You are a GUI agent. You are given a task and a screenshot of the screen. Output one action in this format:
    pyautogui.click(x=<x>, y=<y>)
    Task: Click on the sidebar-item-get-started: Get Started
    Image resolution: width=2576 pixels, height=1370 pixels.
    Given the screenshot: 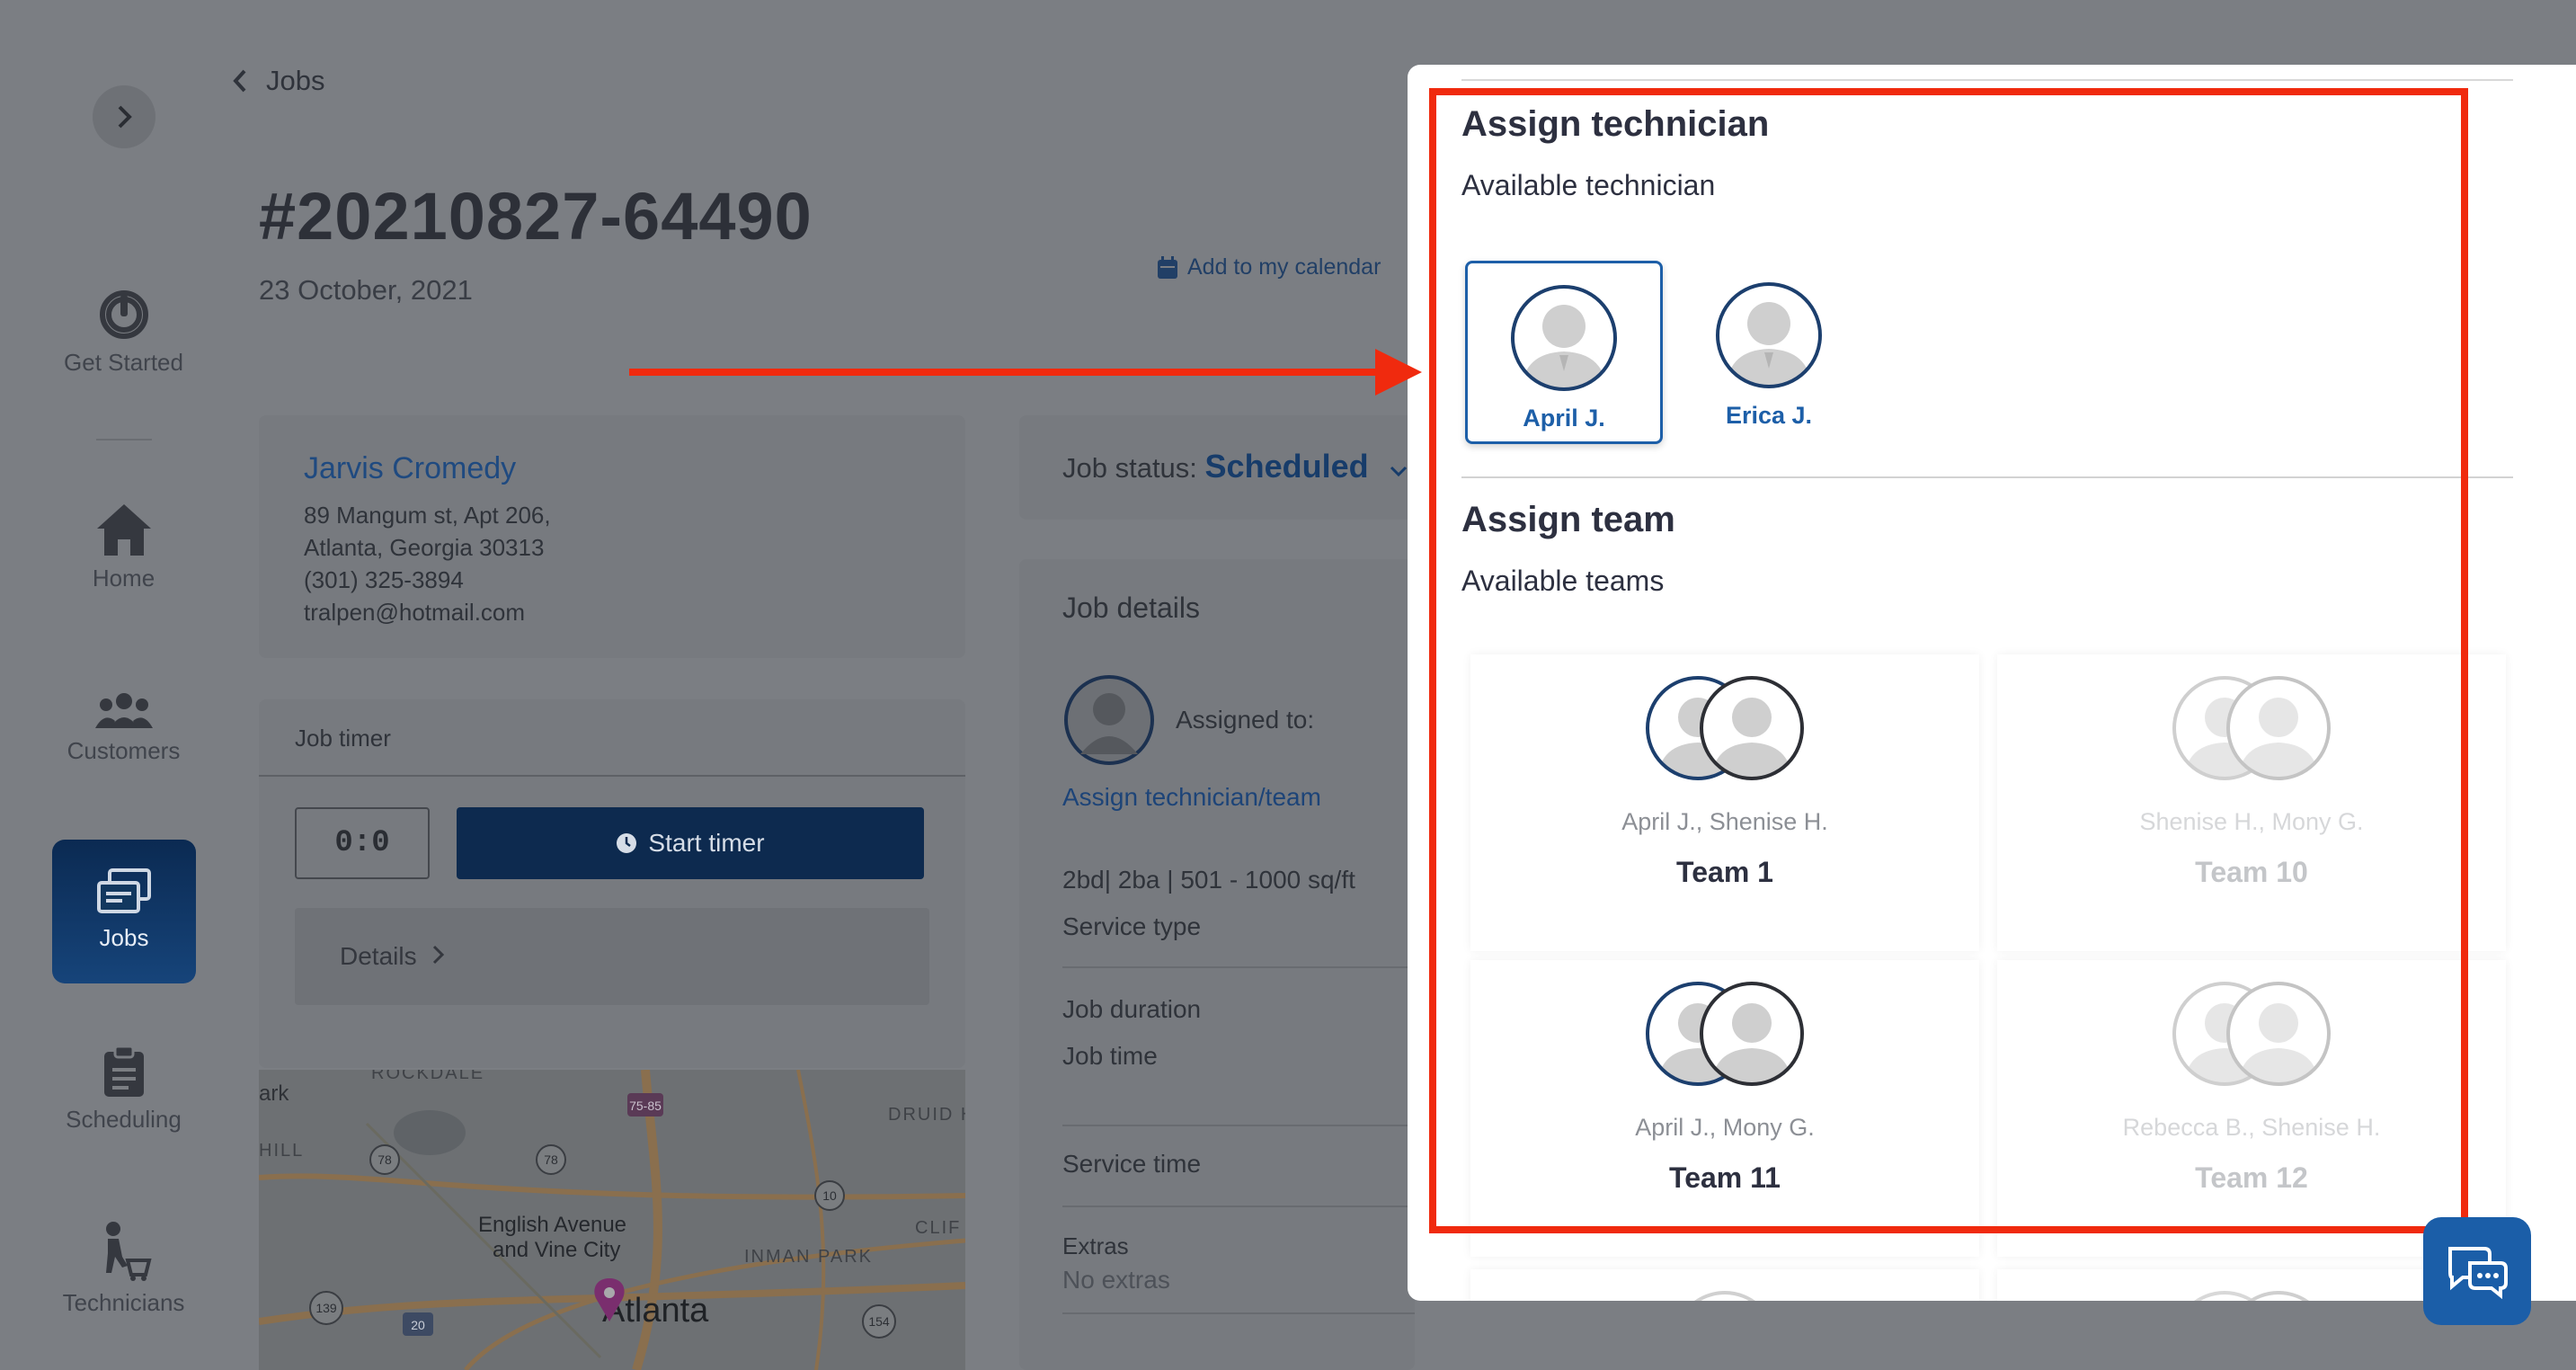 What is the action you would take?
    pyautogui.click(x=123, y=331)
    